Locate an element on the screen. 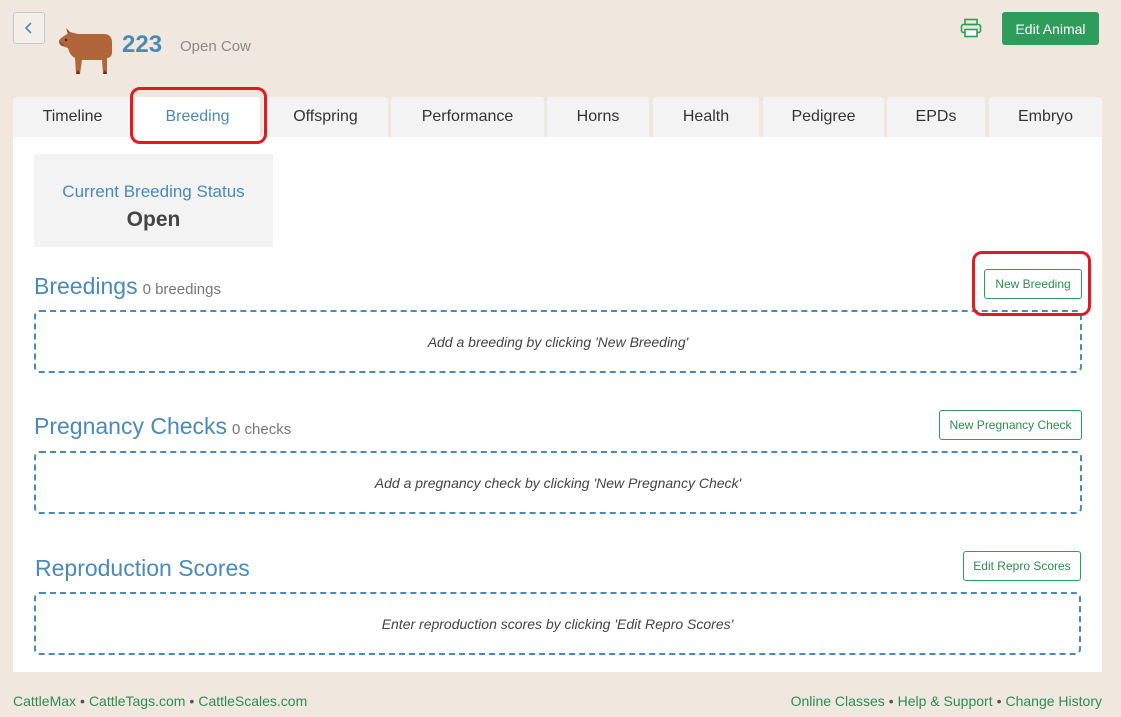  repro-title: Reproduction Scores is located at coordinates (142, 568).